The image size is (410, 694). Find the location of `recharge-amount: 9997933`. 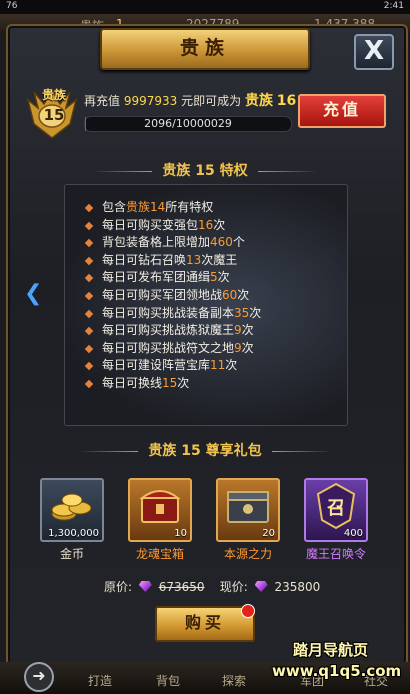

recharge-amount: 9997933 is located at coordinates (150, 101).